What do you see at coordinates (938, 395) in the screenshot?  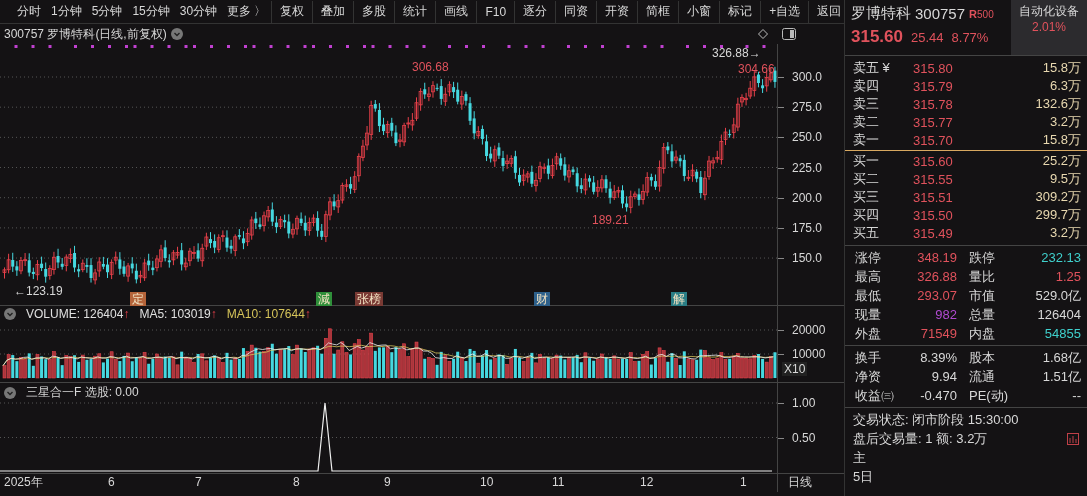 I see `stat-value: -0.470` at bounding box center [938, 395].